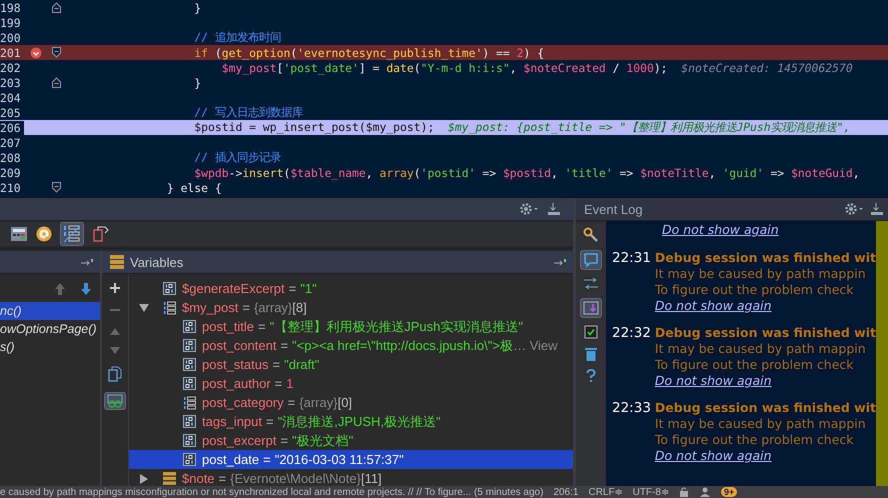 The image size is (888, 498). What do you see at coordinates (368, 53) in the screenshot?
I see `code-line: if (get_option('evernotesync_publish_time') == 2) {` at bounding box center [368, 53].